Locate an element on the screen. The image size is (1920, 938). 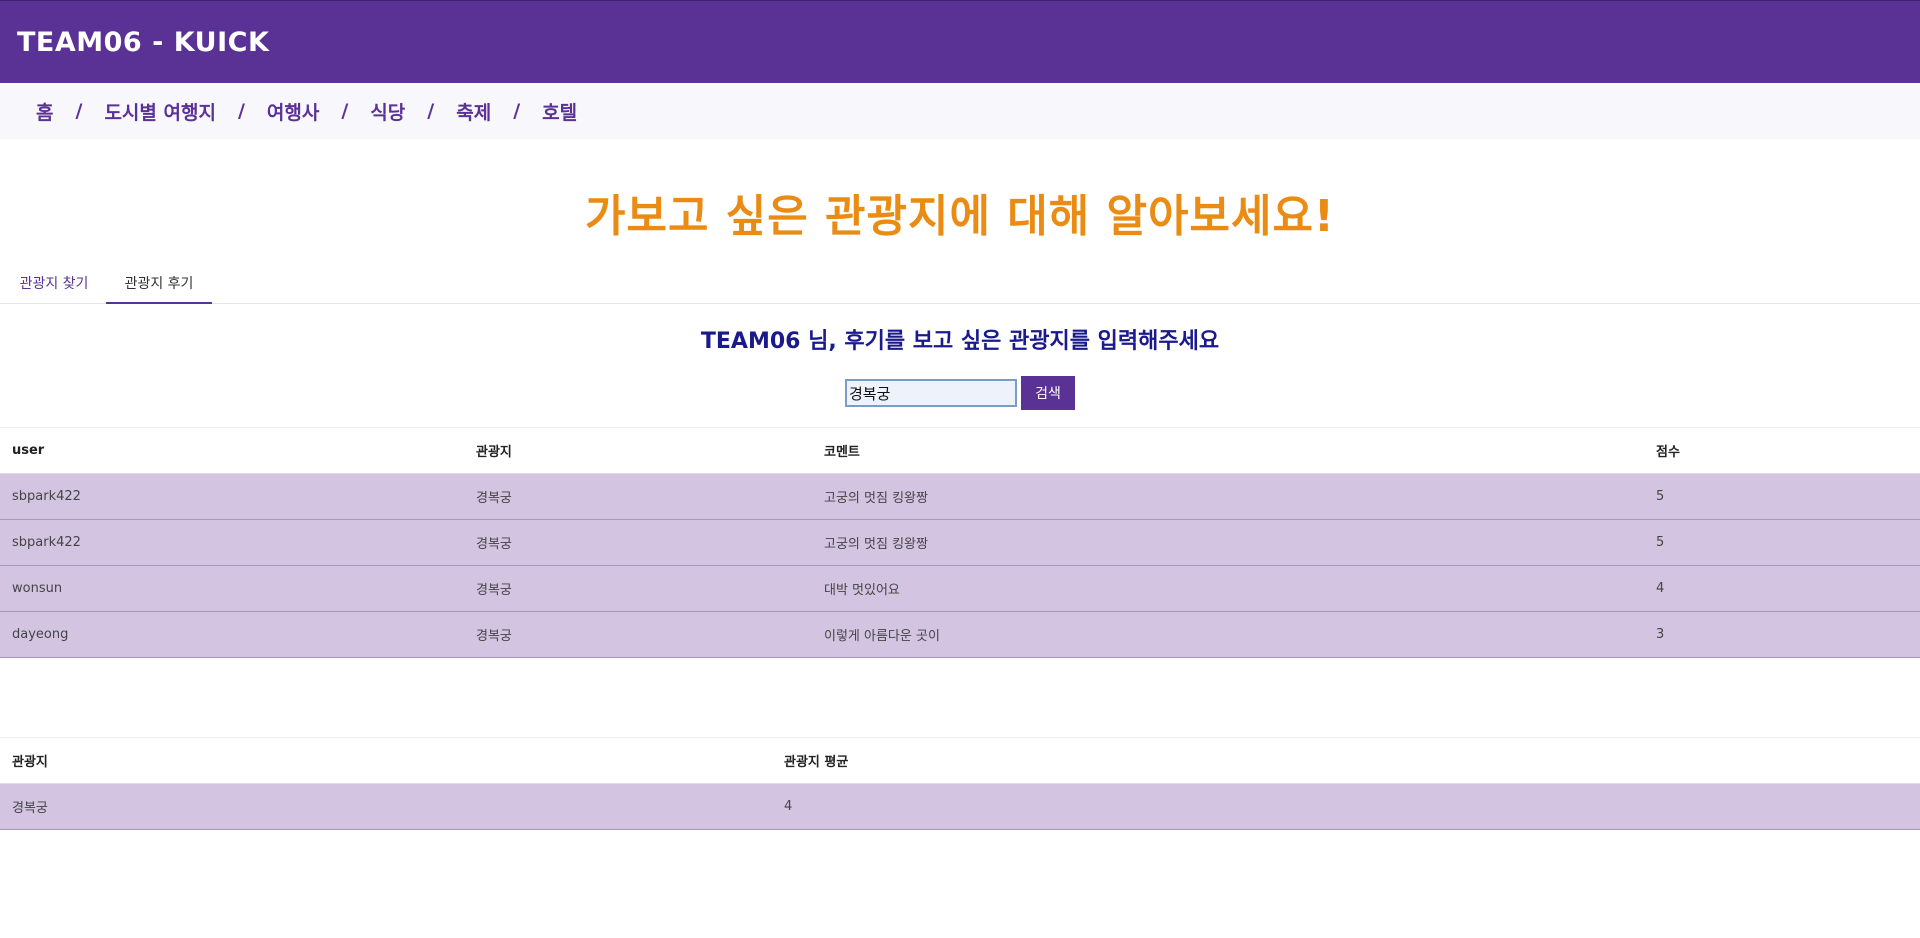
tab-bar: 관광지 찾기 관광지 후기 is located at coordinates (960, 287).